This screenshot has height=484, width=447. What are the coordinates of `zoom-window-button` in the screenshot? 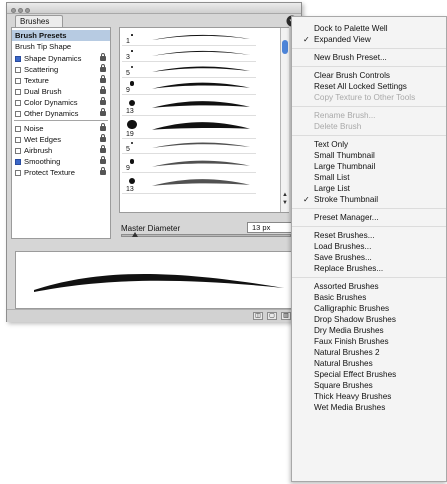 It's located at (27, 10).